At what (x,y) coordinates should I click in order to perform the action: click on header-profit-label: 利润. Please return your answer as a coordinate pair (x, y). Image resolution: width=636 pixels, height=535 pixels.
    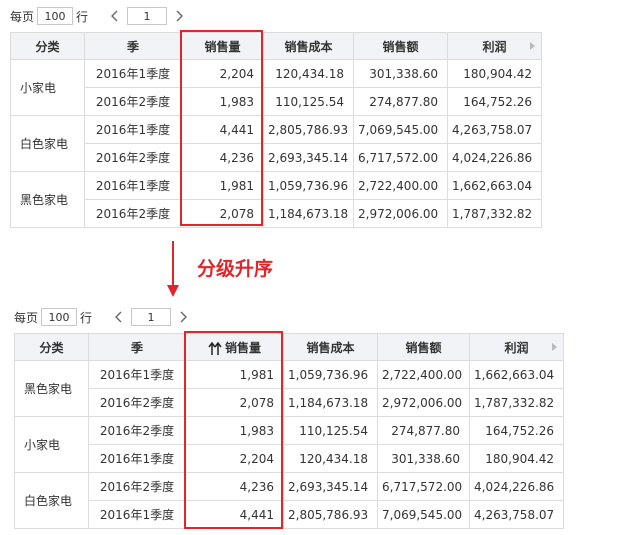
    Looking at the image, I should click on (516, 347).